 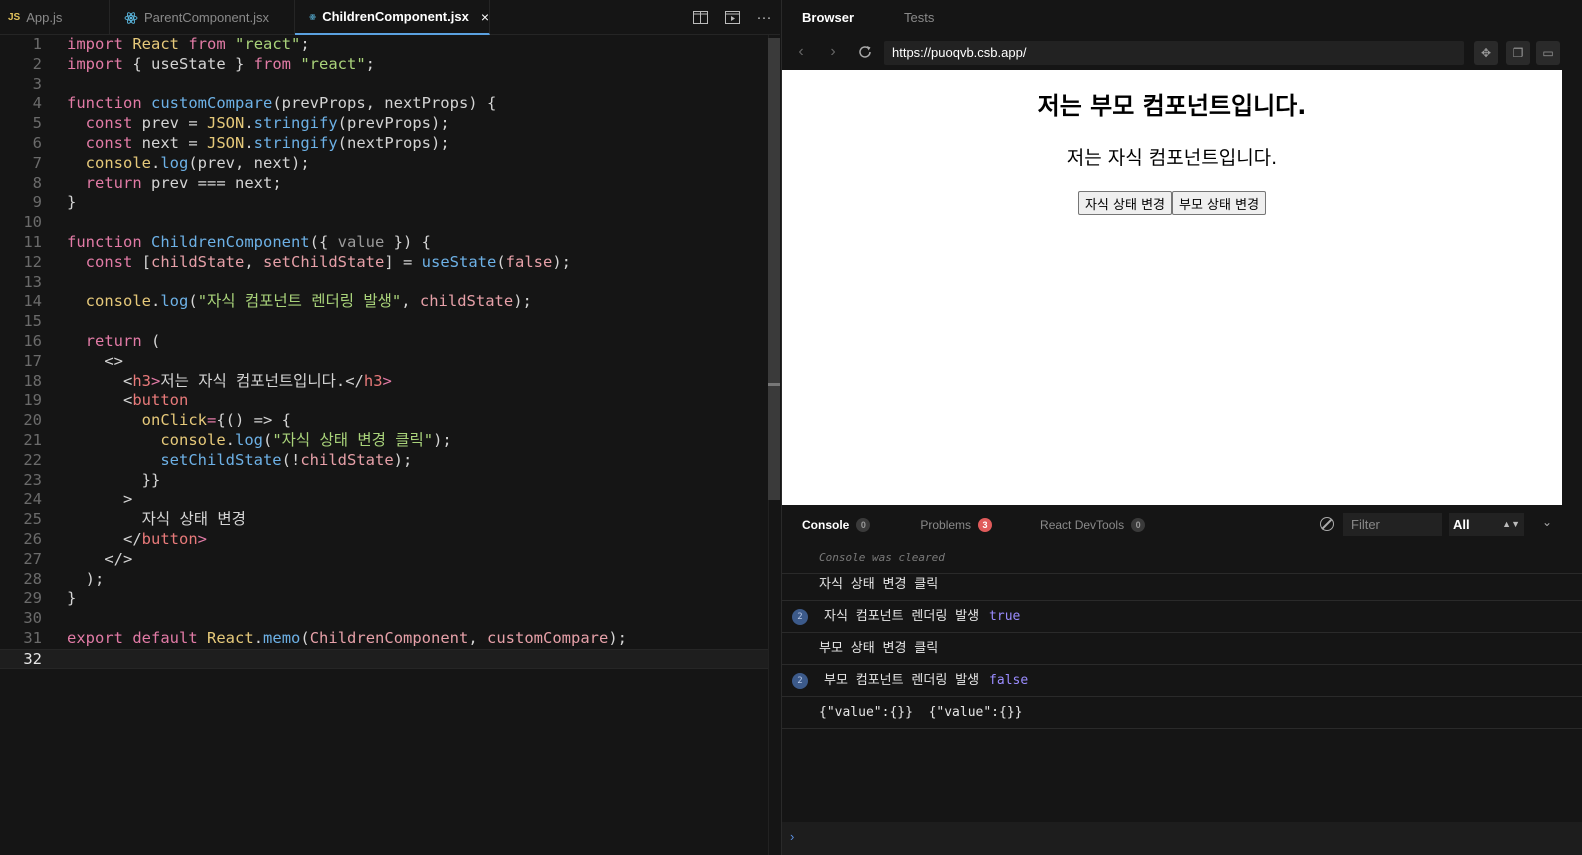 What do you see at coordinates (32, 261) in the screenshot?
I see `line-number: 12` at bounding box center [32, 261].